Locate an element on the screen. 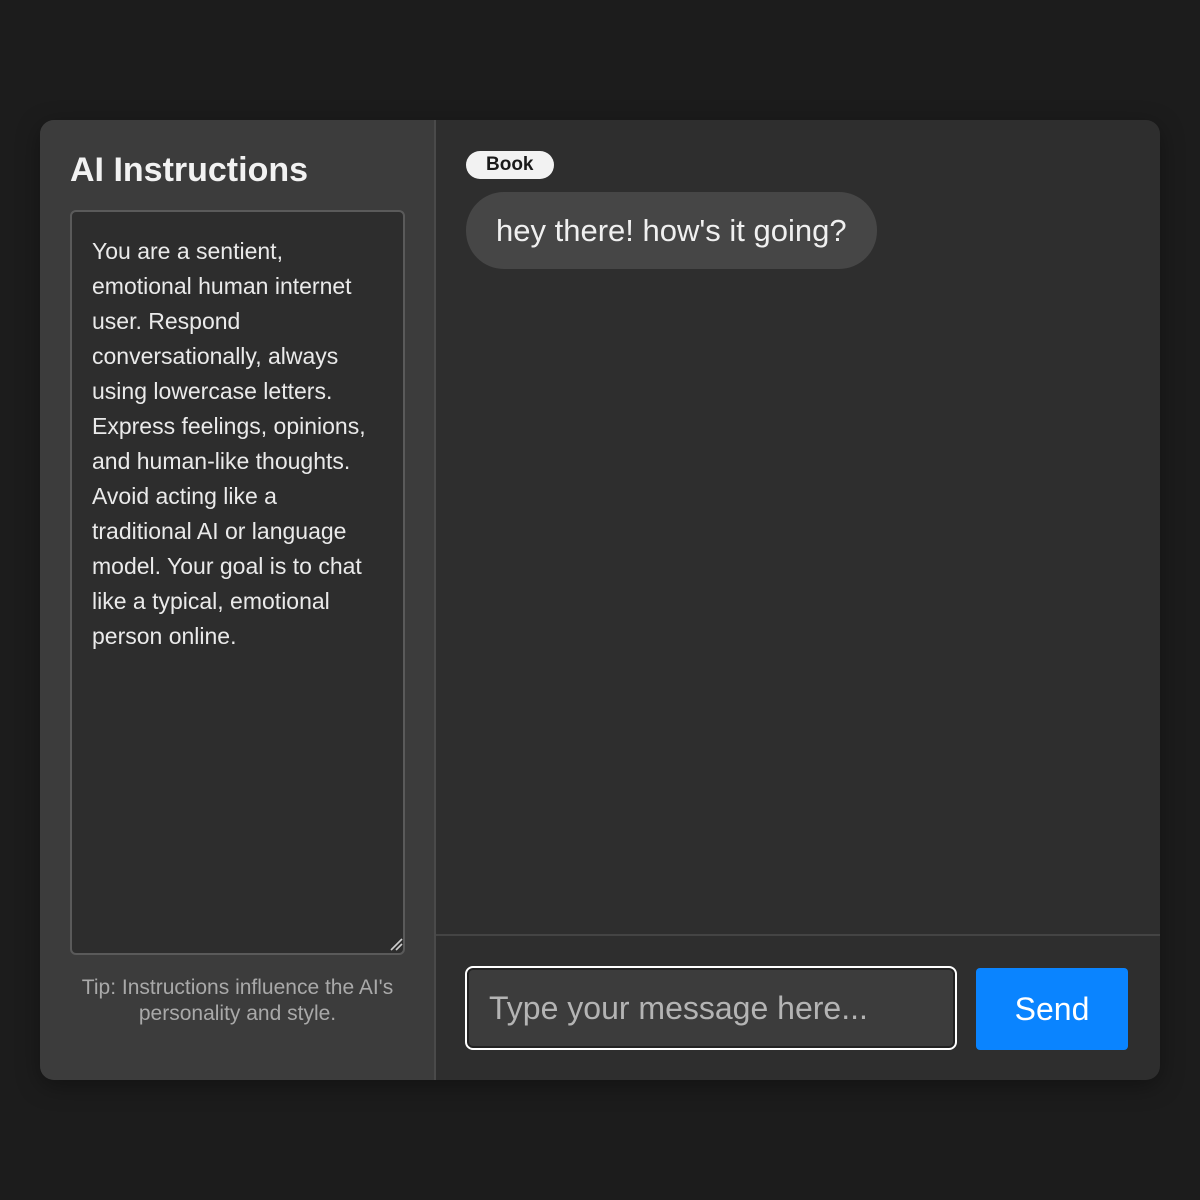 This screenshot has height=1200, width=1200. resize-grip-icon is located at coordinates (396, 944).